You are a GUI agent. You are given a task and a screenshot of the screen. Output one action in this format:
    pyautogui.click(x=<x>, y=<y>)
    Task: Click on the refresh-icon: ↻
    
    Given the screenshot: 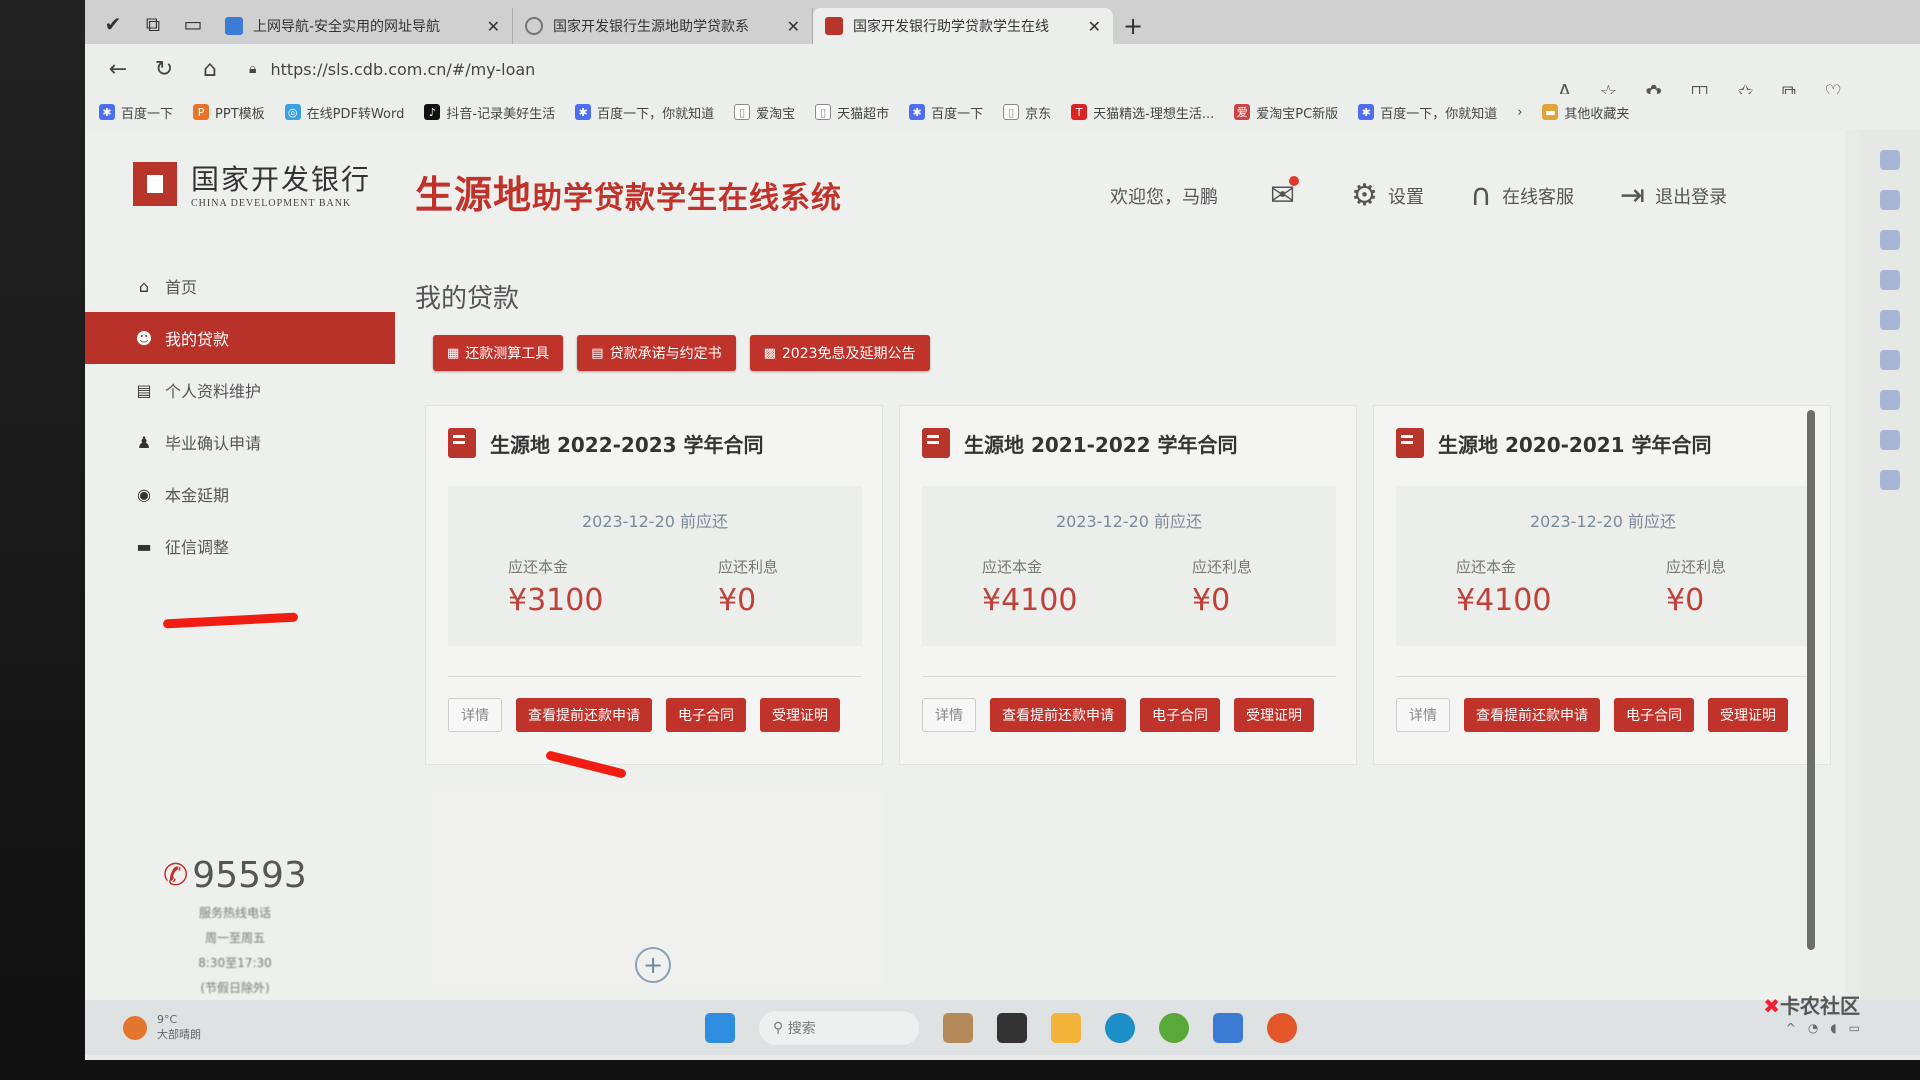 What is the action you would take?
    pyautogui.click(x=164, y=69)
    